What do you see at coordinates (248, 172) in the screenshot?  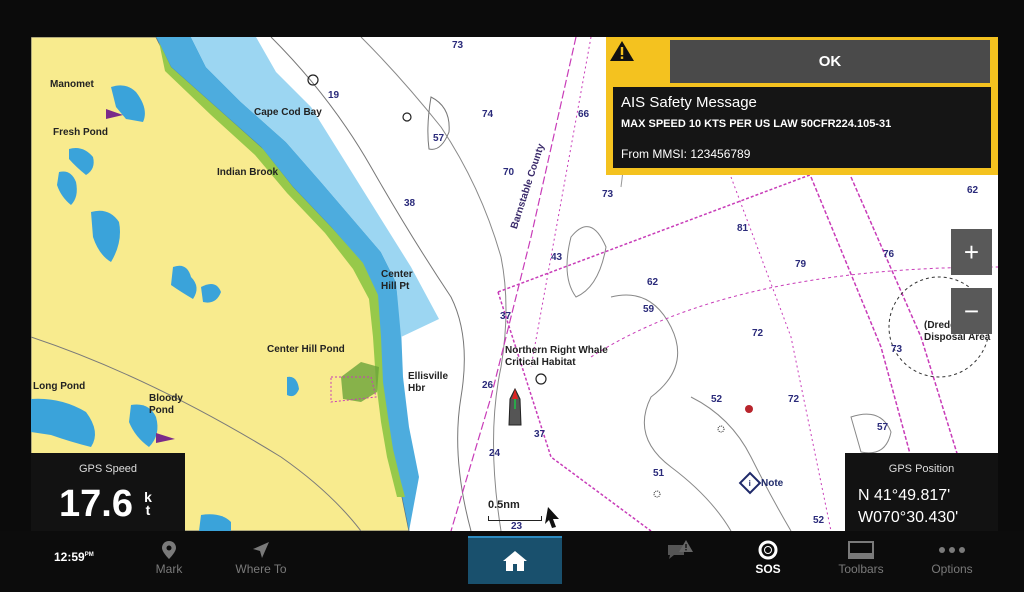 I see `place-label: Indian Brook` at bounding box center [248, 172].